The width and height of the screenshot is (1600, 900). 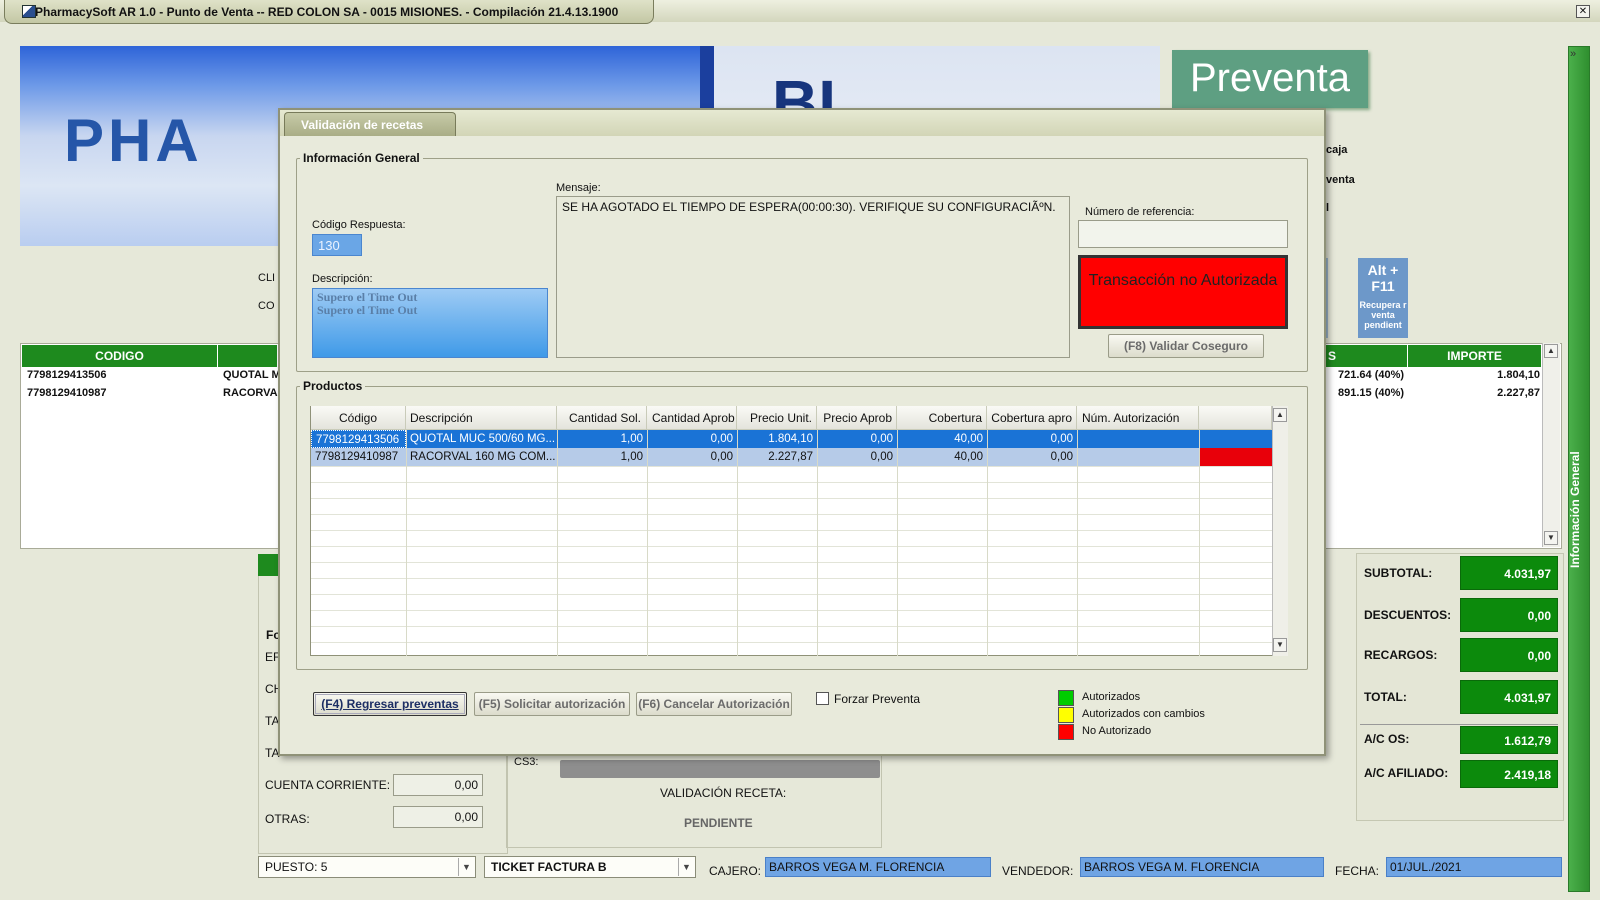 I want to click on forzar-preventa-label: Forzar Preventa, so click(x=877, y=699).